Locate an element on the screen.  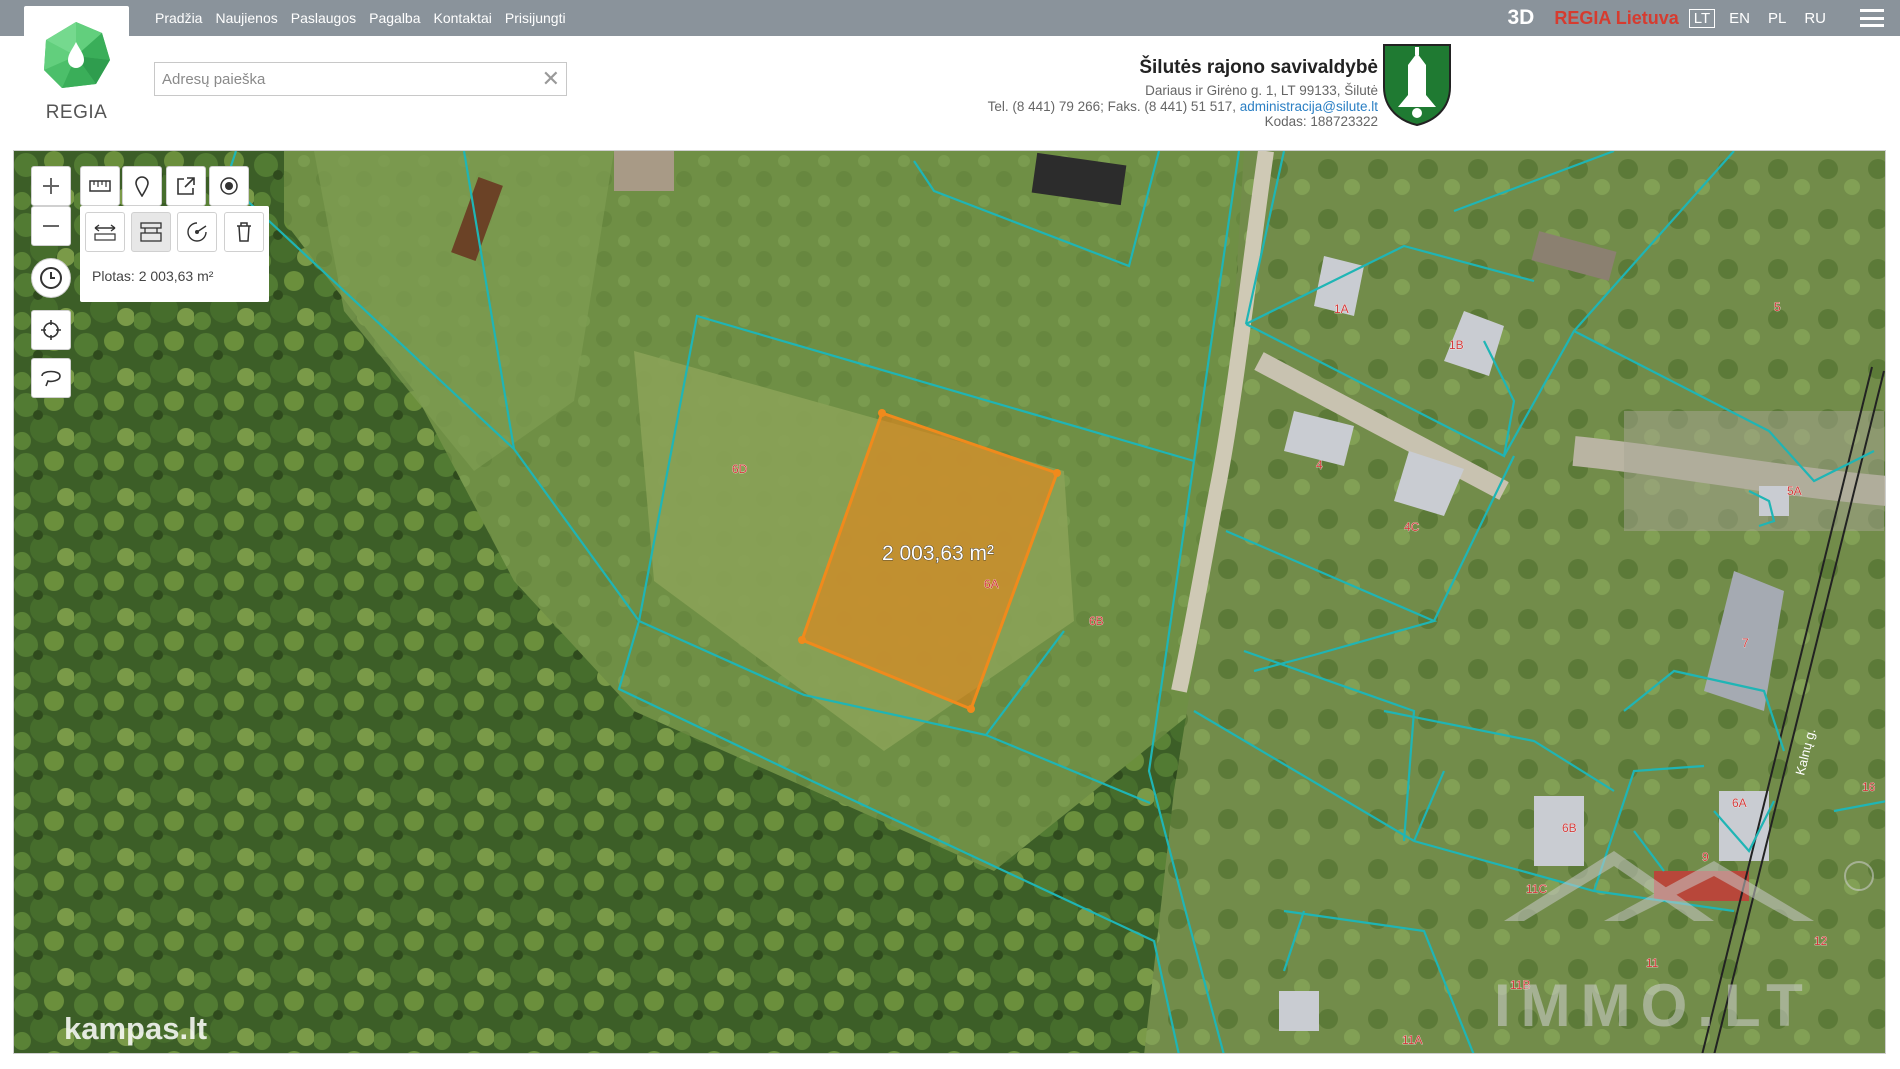
parcel-label: 11 is located at coordinates (1652, 963).